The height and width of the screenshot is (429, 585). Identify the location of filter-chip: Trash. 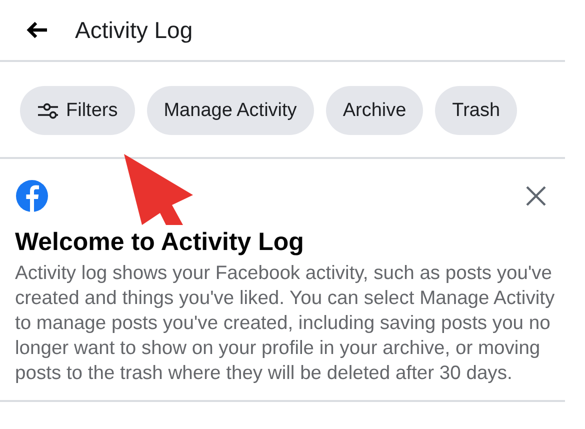
(476, 110).